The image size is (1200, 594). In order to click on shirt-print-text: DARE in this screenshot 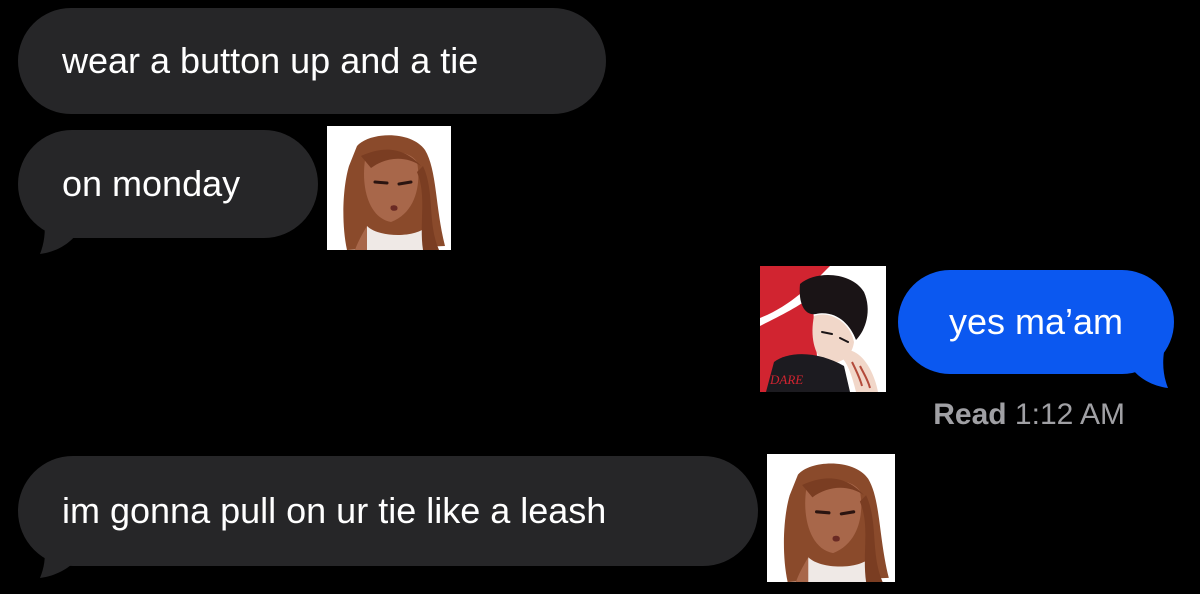, I will do `click(786, 379)`.